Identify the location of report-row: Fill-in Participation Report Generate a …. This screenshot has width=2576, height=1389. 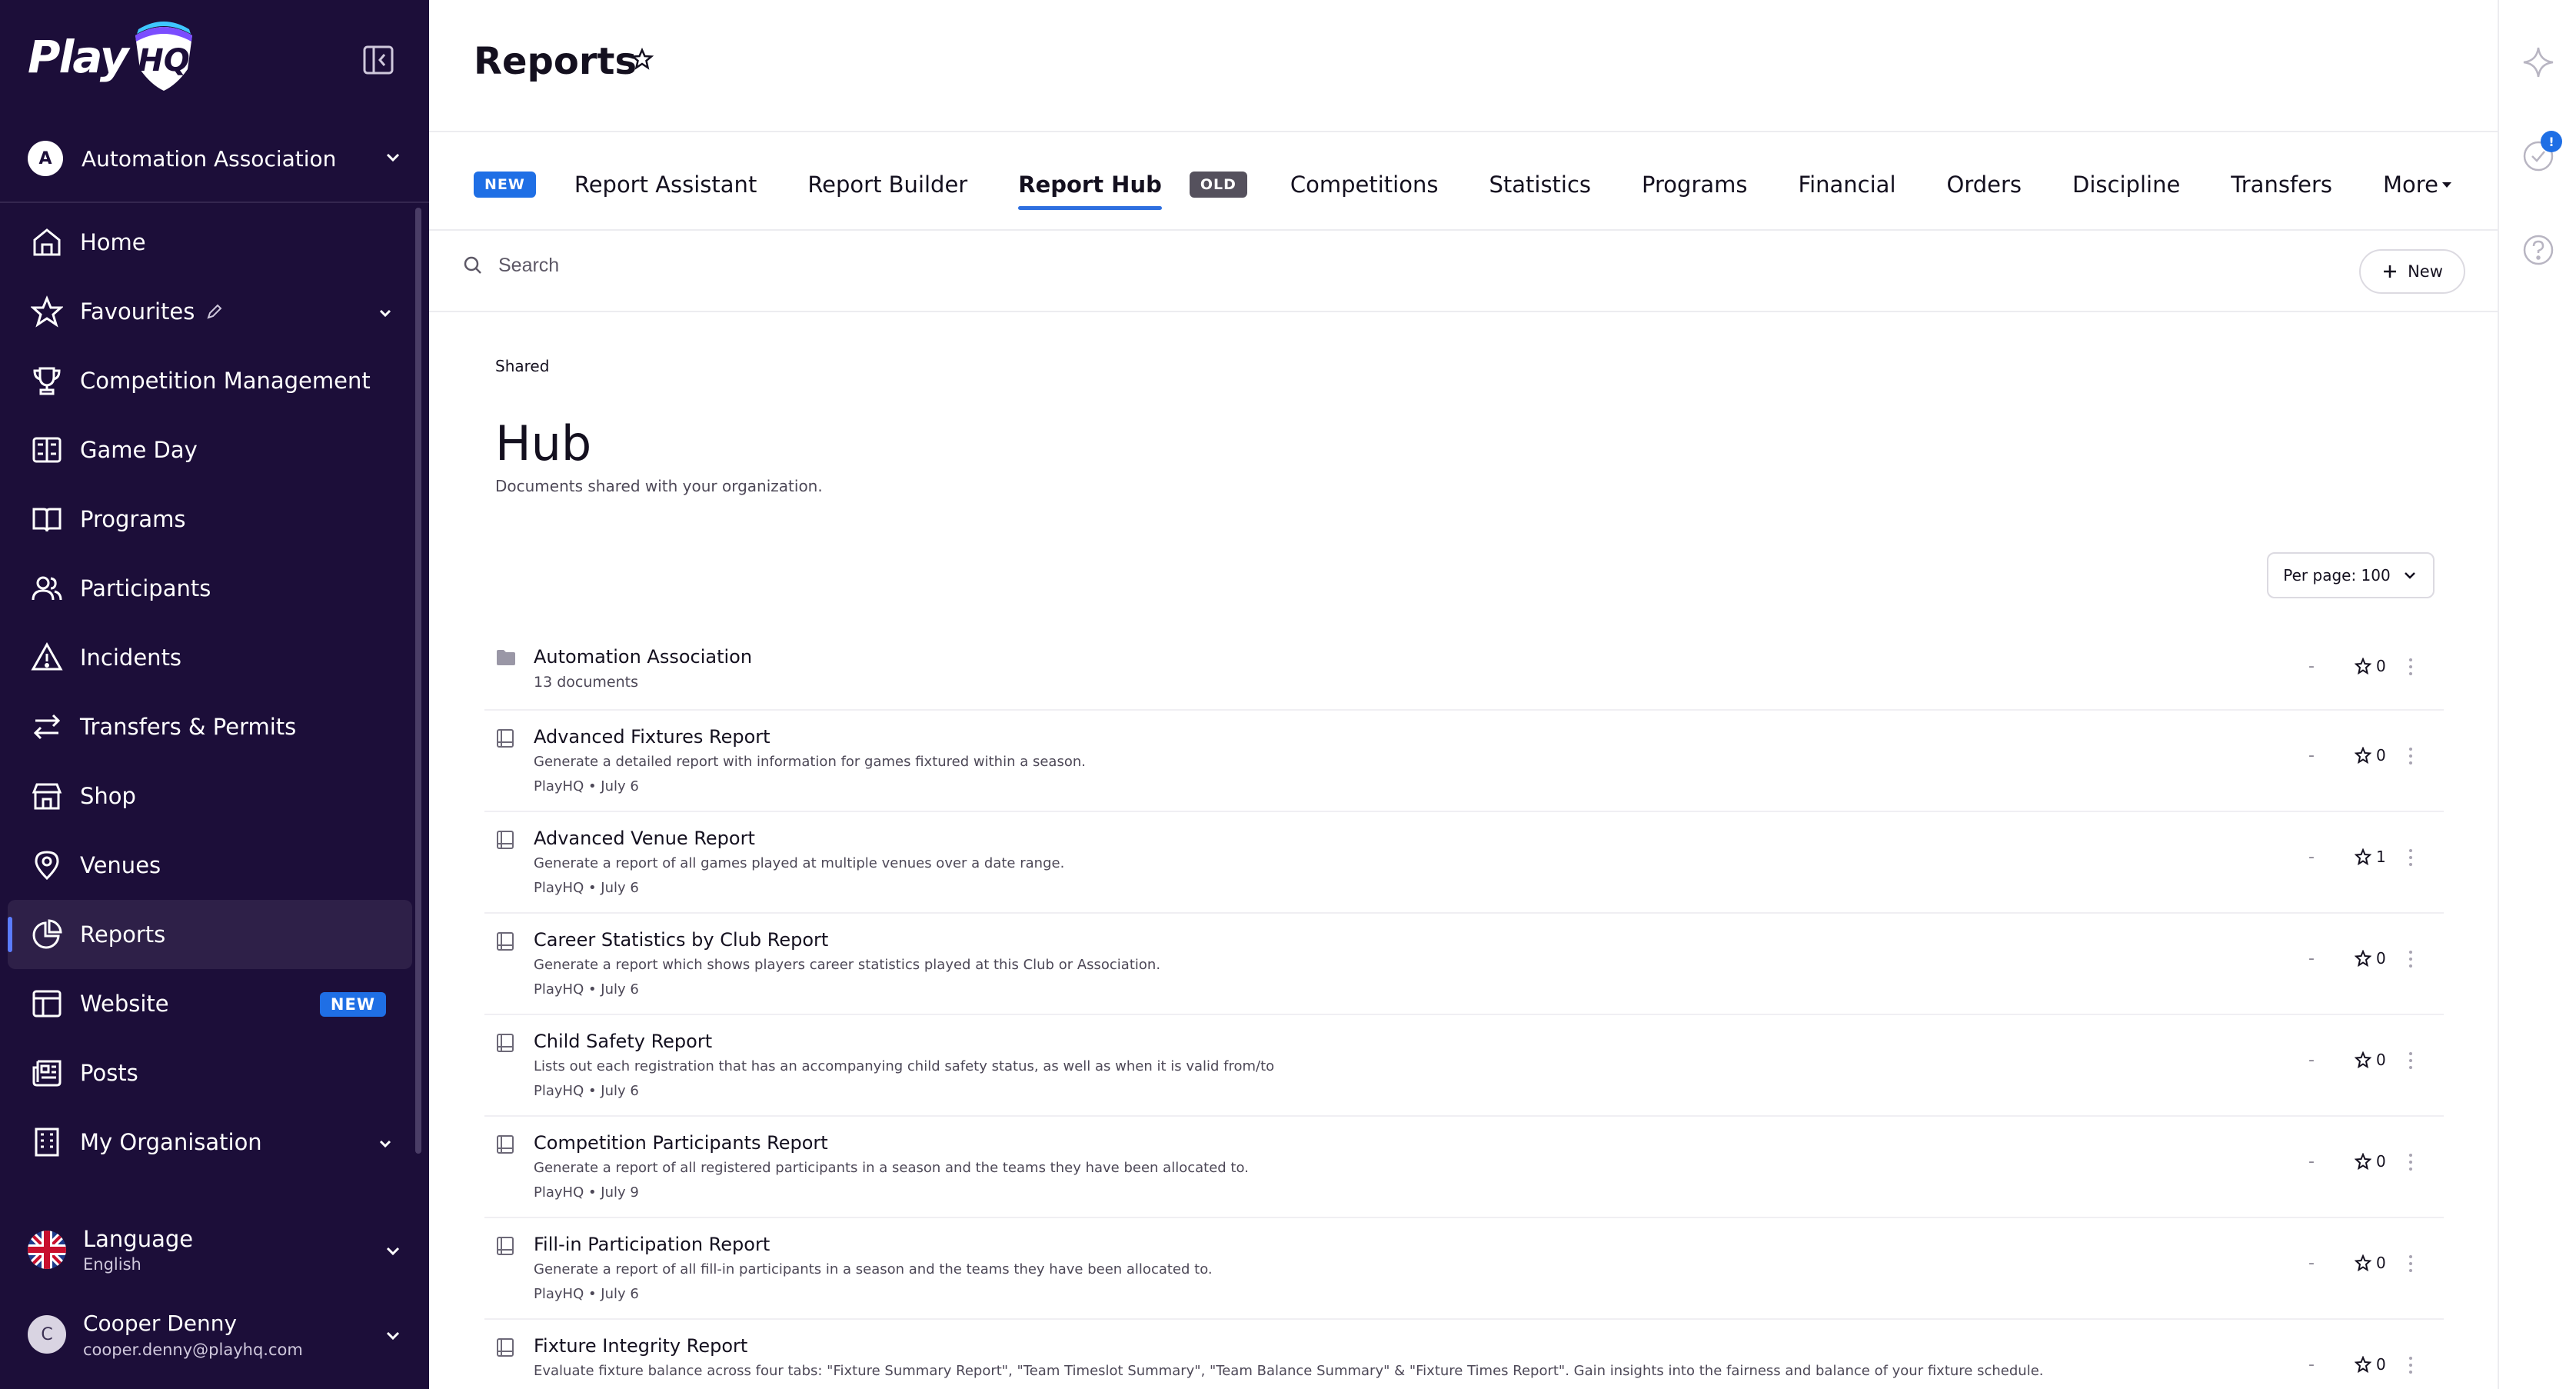
(1464, 1269).